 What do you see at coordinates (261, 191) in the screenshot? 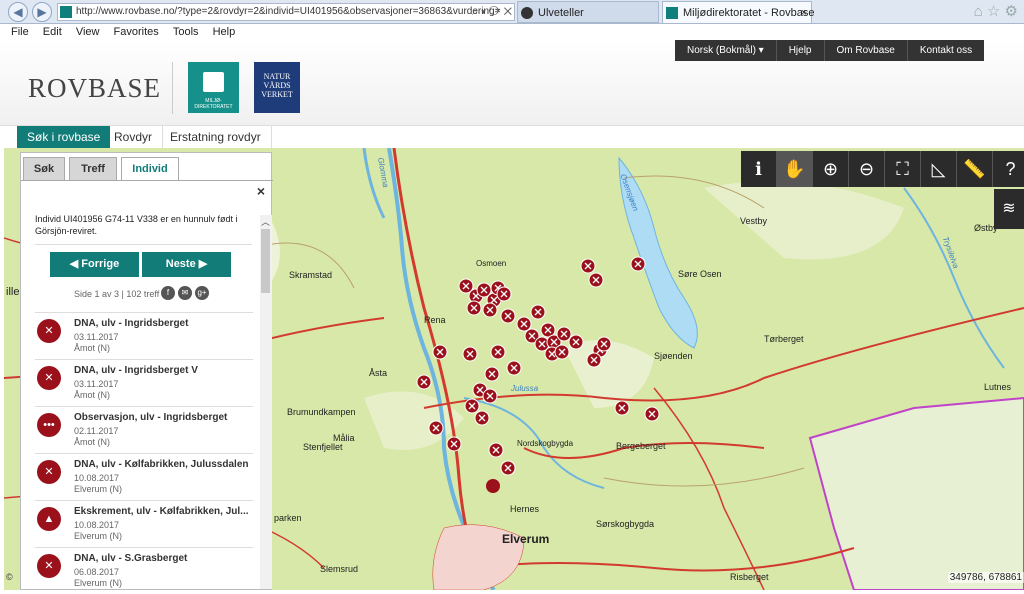
I see `close-icon: ×` at bounding box center [261, 191].